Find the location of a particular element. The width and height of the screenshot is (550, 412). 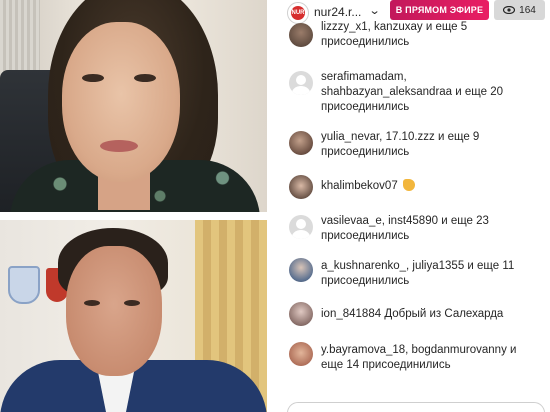

comment-text: Добрый из Салехарда is located at coordinates (442, 314).